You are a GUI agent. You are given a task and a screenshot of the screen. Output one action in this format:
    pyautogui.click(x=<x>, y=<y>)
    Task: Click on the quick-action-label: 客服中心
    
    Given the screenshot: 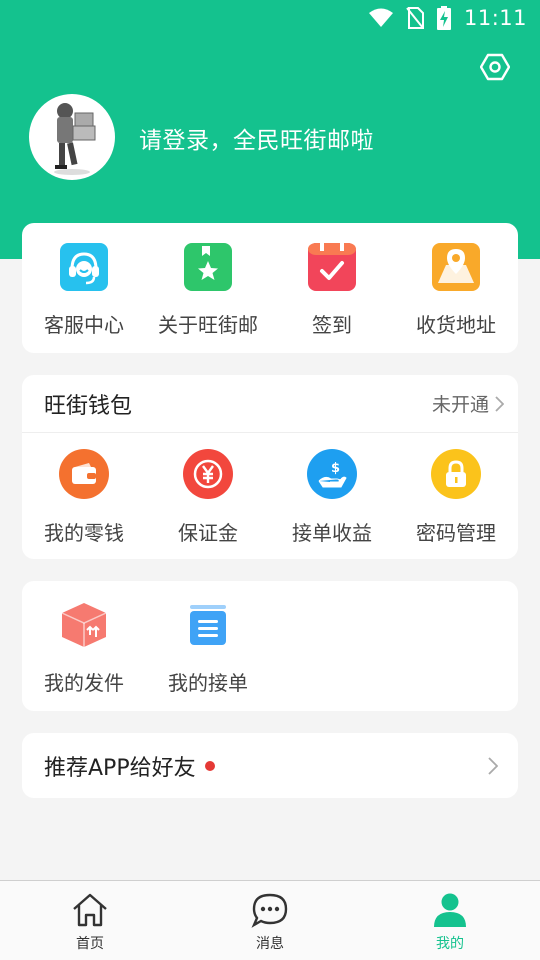 What is the action you would take?
    pyautogui.click(x=84, y=325)
    